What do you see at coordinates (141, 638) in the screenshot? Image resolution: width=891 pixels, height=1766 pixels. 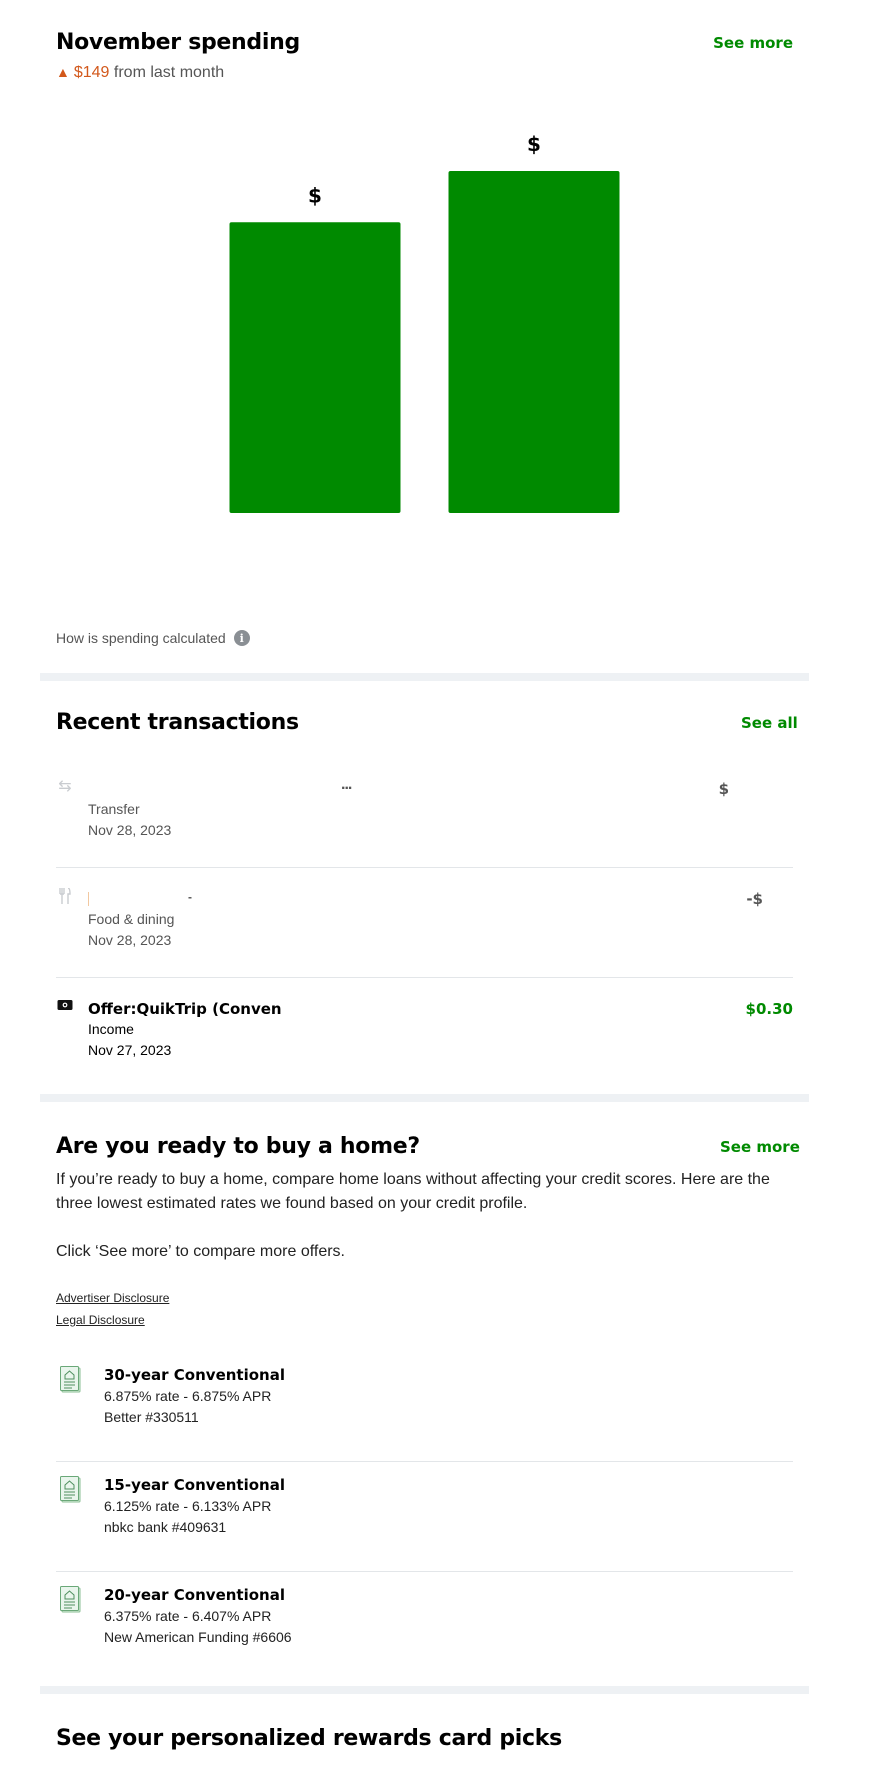 I see `how-calculated-text: How is spending calculated` at bounding box center [141, 638].